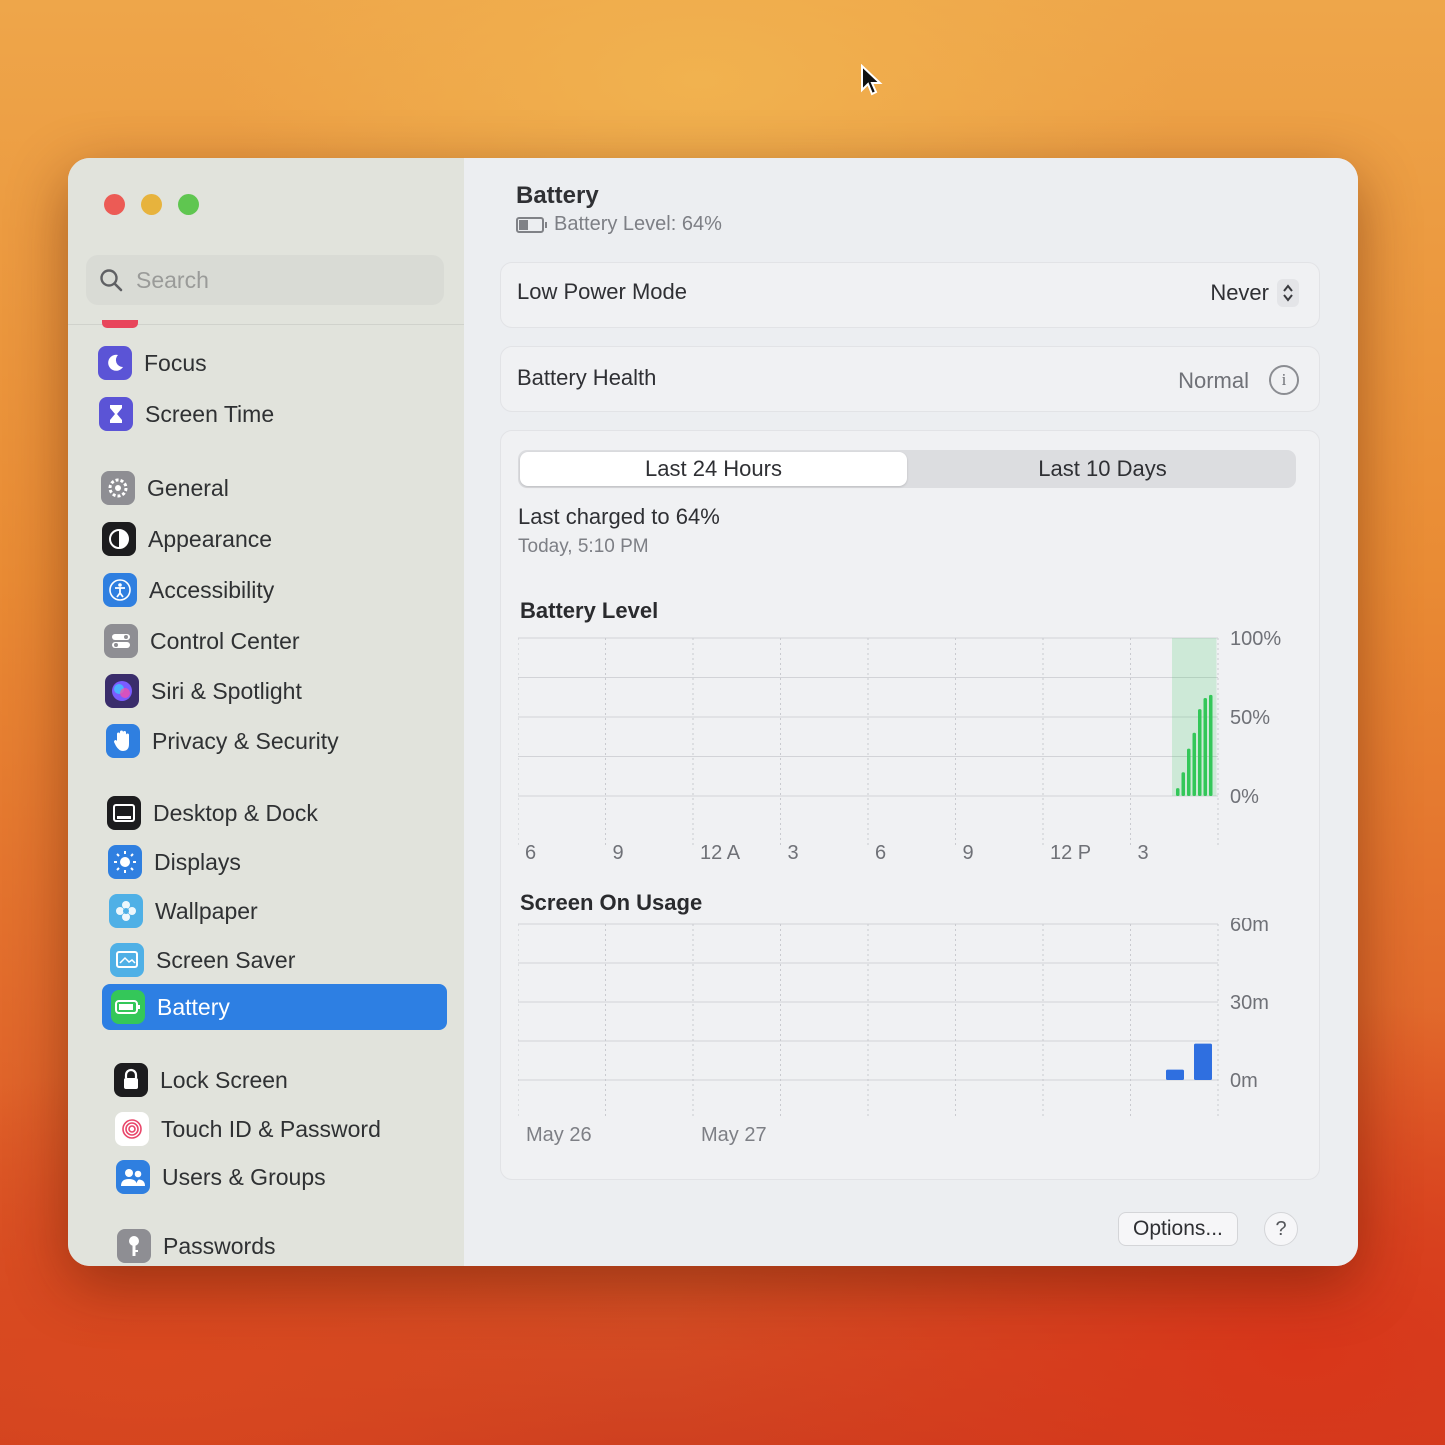  What do you see at coordinates (118, 488) in the screenshot?
I see `gear-icon` at bounding box center [118, 488].